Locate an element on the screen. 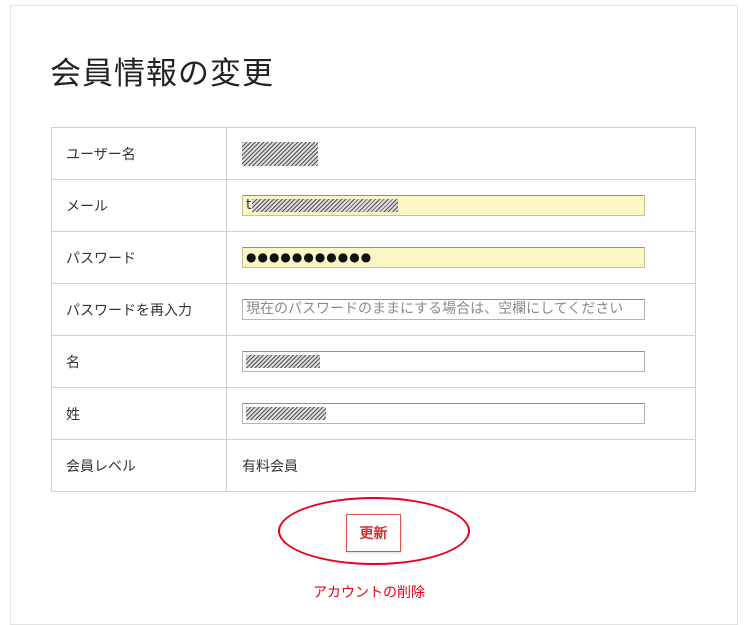 This screenshot has width=749, height=625. last-name-field is located at coordinates (443, 413).